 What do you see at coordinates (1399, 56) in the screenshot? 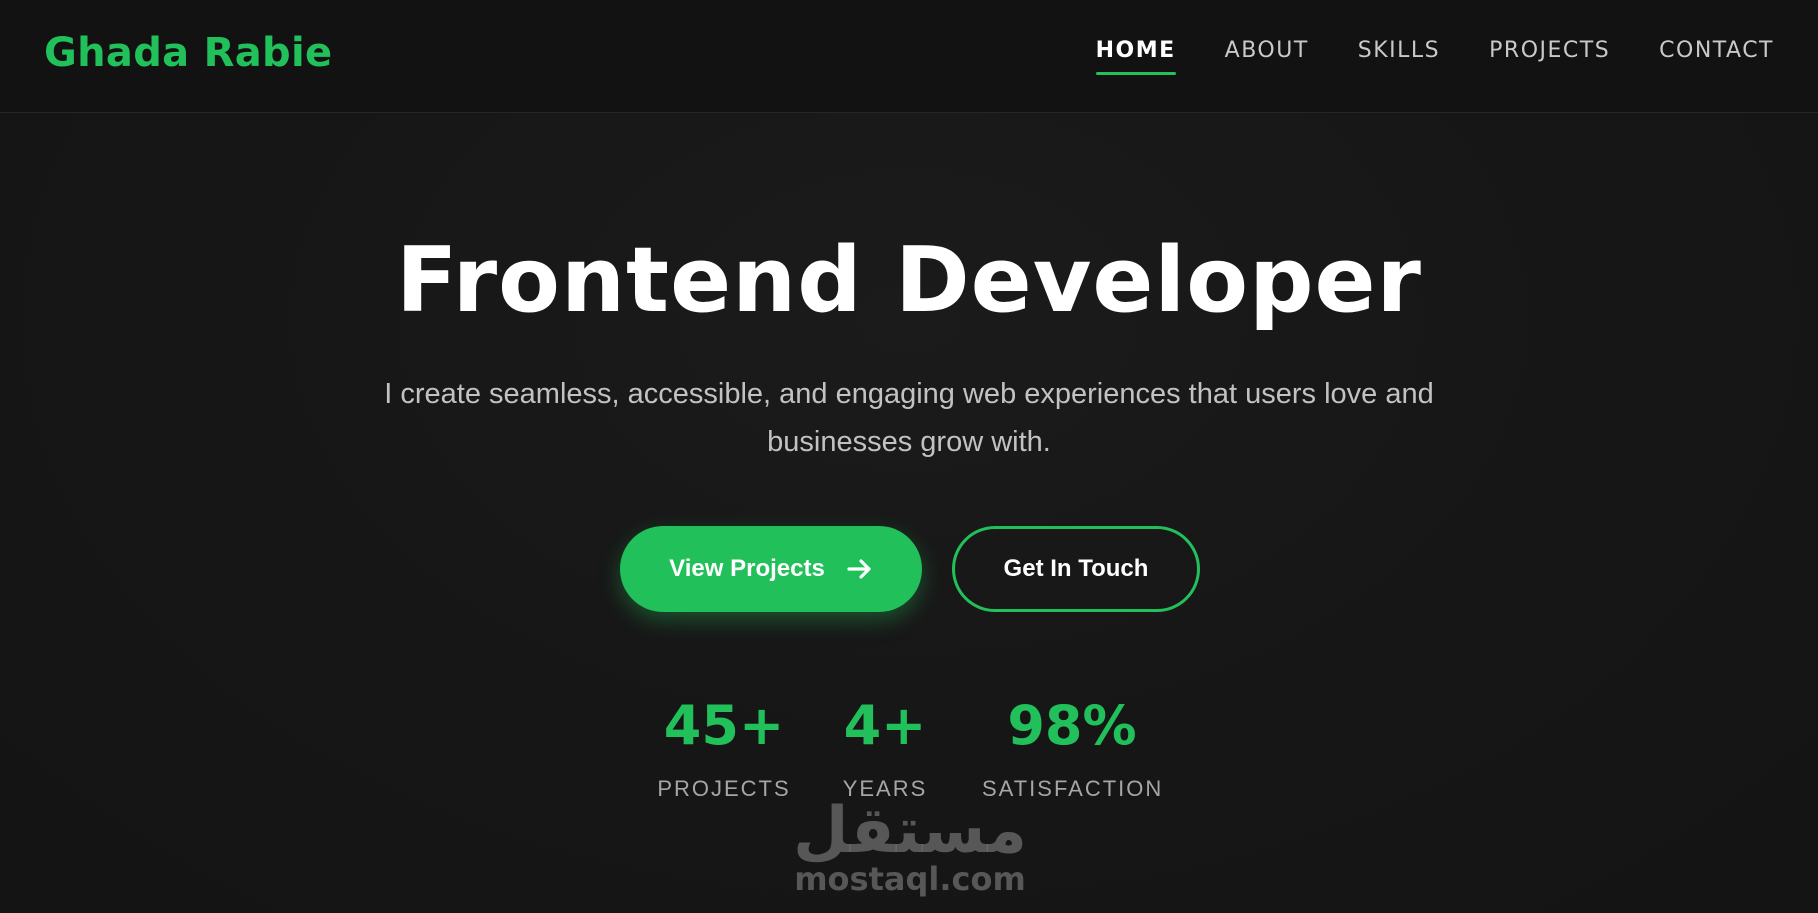
I see `nav-item-skills: SKILLS` at bounding box center [1399, 56].